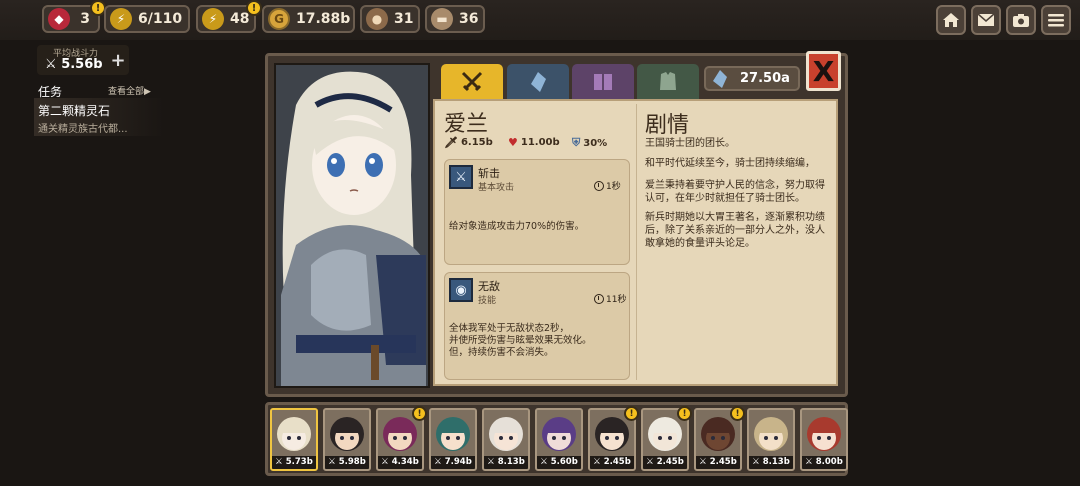 The image size is (1080, 486). Describe the element at coordinates (607, 185) in the screenshot. I see `skill-cooldown: 1秒` at that location.